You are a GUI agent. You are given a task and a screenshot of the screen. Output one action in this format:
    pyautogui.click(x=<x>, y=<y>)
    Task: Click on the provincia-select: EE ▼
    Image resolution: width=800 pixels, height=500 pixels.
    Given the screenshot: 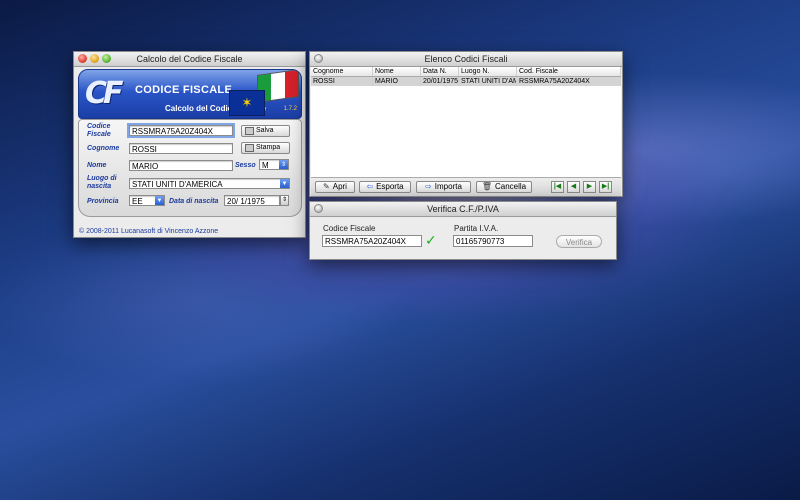 What is the action you would take?
    pyautogui.click(x=147, y=200)
    